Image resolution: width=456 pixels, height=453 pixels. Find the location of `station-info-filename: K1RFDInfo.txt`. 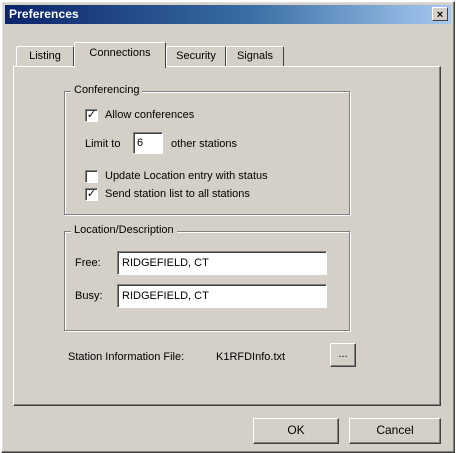

station-info-filename: K1RFDInfo.txt is located at coordinates (251, 357).